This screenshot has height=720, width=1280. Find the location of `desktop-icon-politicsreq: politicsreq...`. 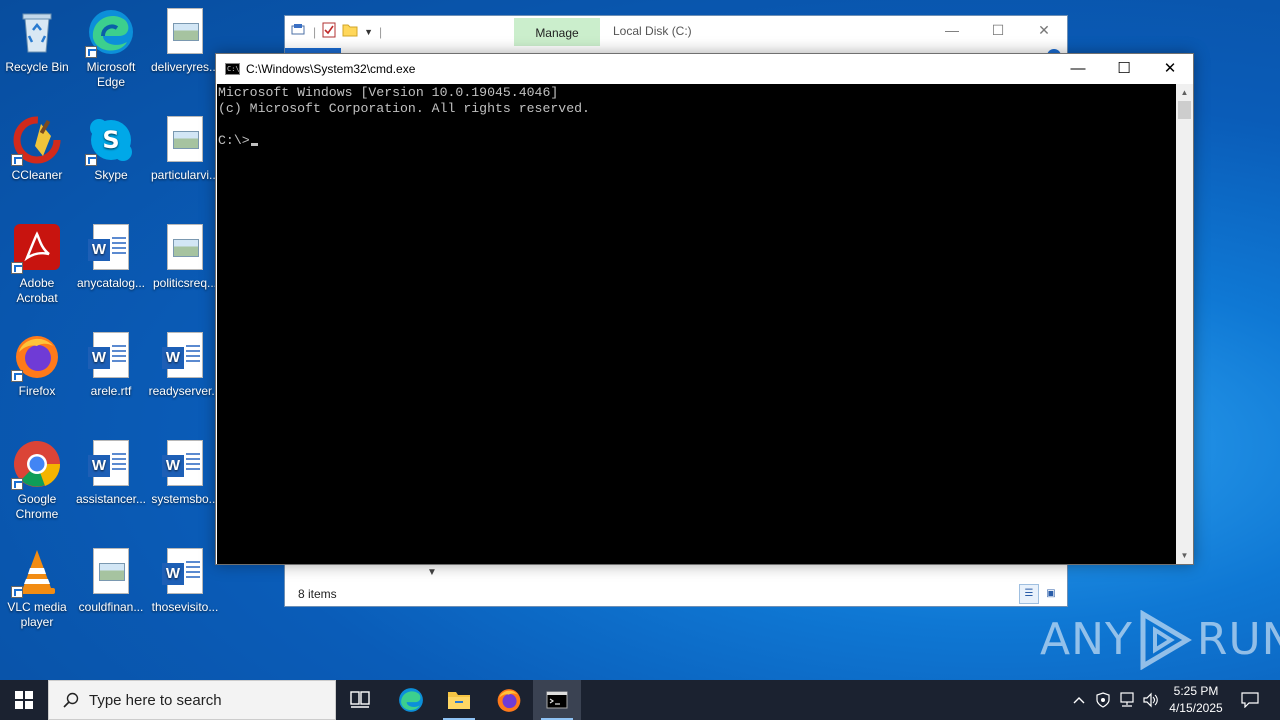

desktop-icon-politicsreq: politicsreq... is located at coordinates (185, 257).